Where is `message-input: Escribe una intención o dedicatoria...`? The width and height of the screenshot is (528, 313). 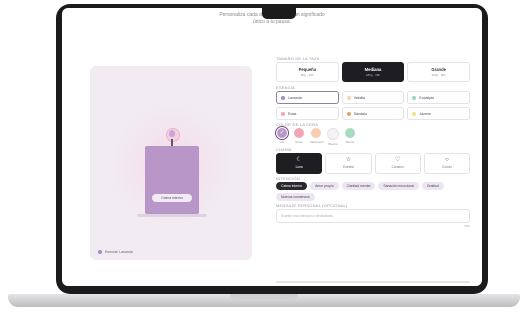
message-input: Escribe una intención o dedicatoria... is located at coordinates (373, 216).